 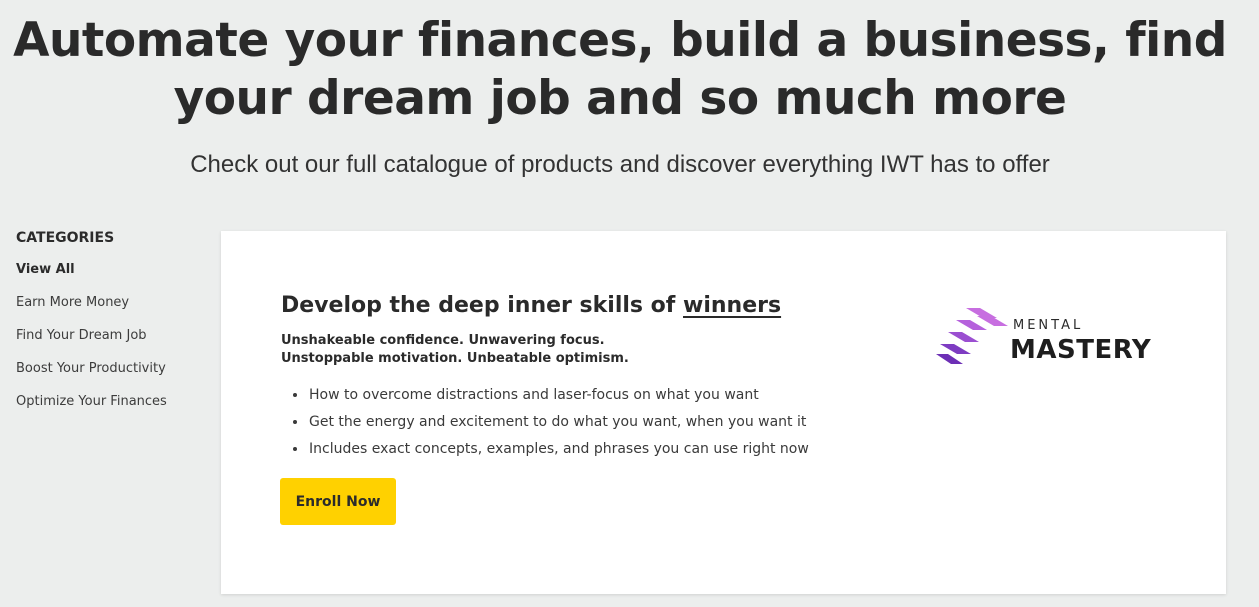 What do you see at coordinates (482, 305) in the screenshot?
I see `product-title-prefix: Develop the deep inner skills of` at bounding box center [482, 305].